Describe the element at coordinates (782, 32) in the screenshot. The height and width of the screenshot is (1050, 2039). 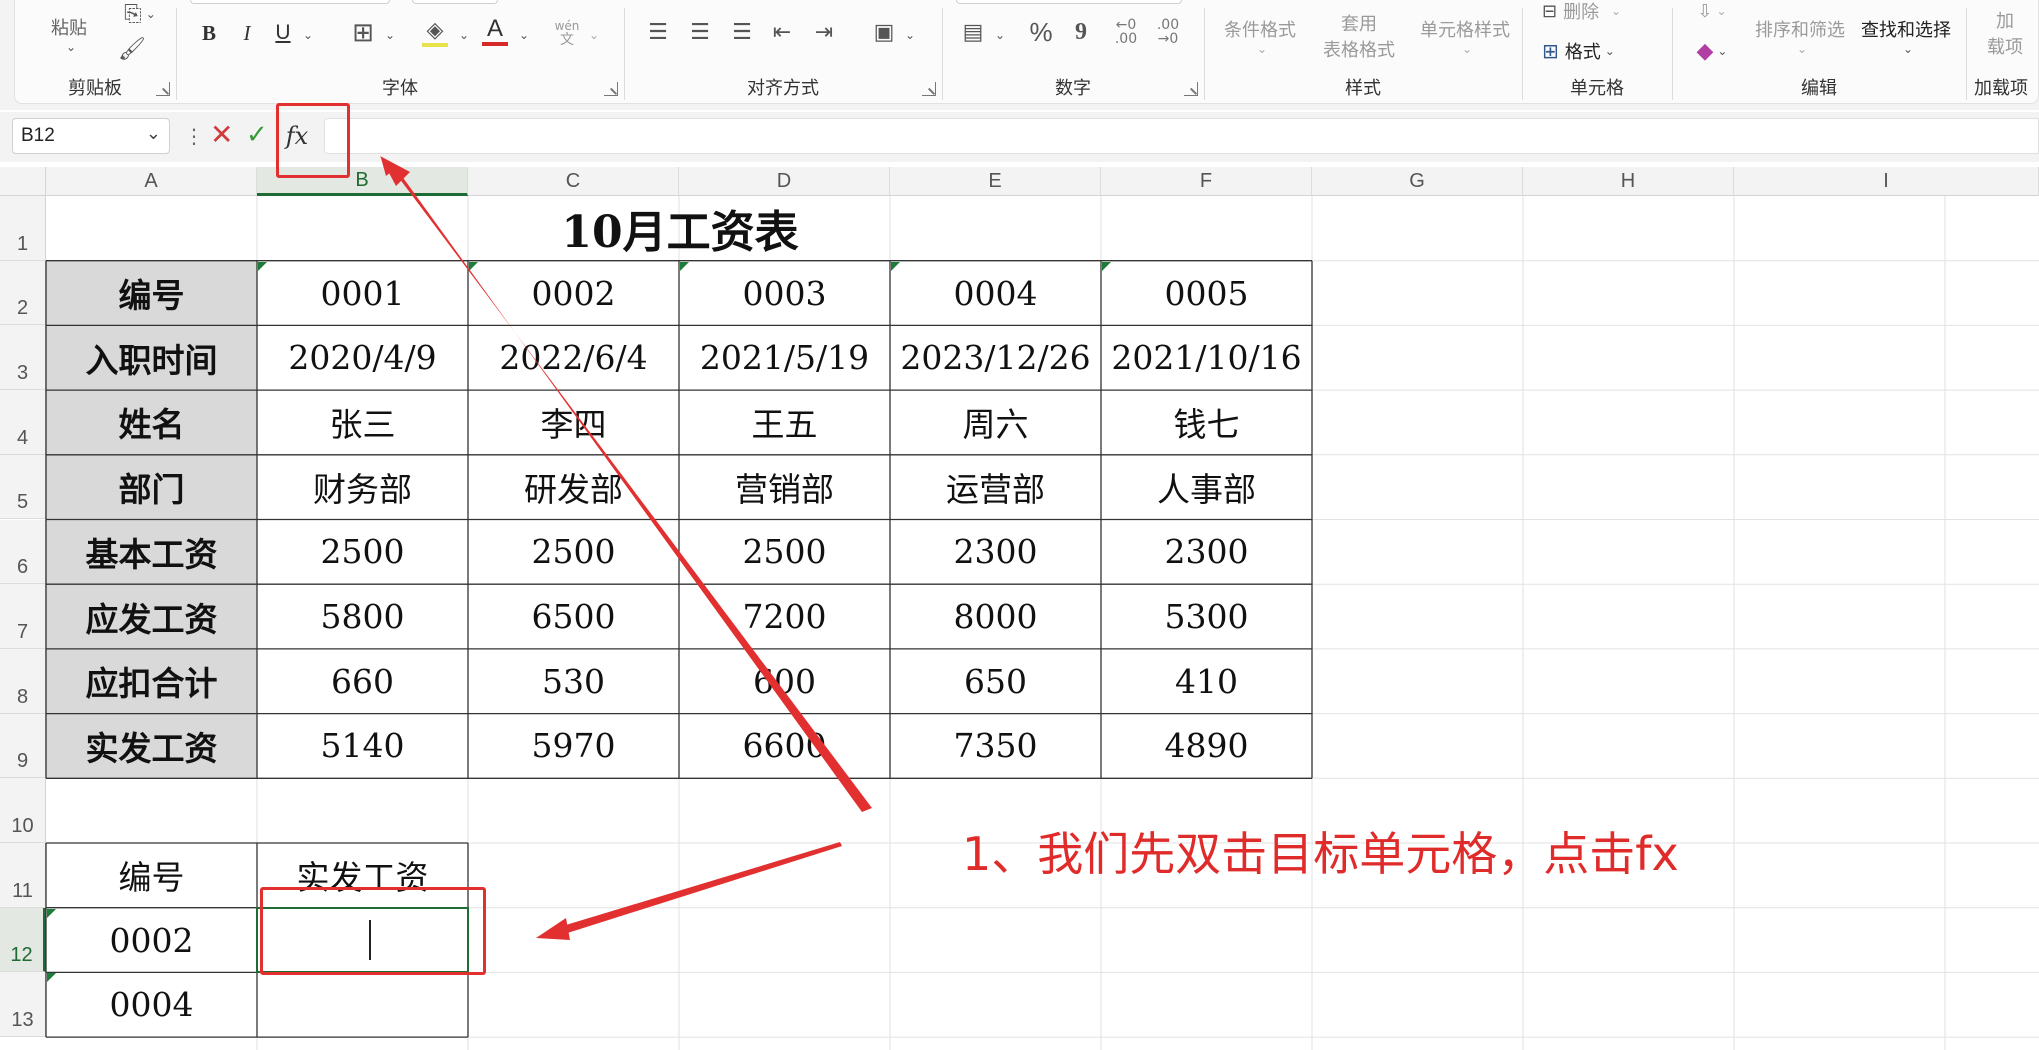
I see `decrease-indent-button: ⇤` at that location.